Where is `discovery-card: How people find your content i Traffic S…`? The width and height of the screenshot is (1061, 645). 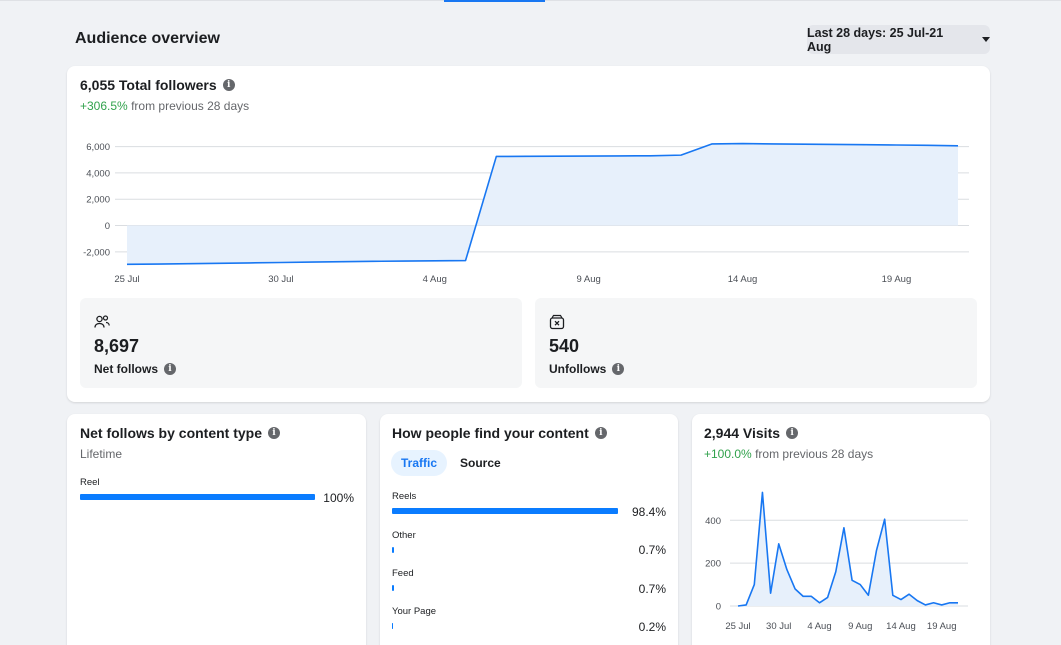
discovery-card: How people find your content i Traffic S… is located at coordinates (529, 529).